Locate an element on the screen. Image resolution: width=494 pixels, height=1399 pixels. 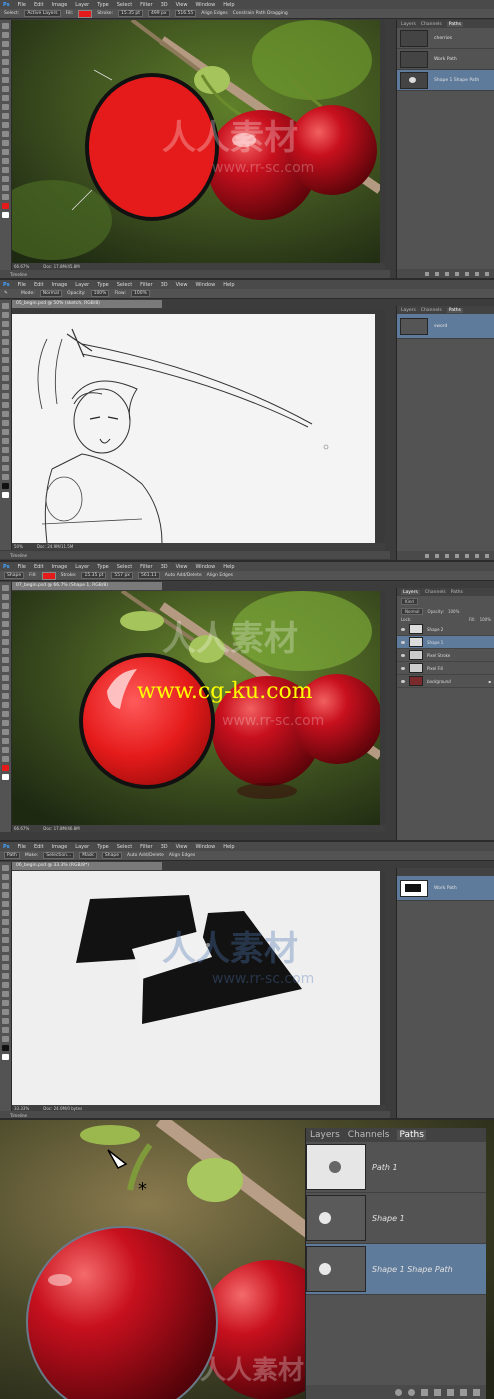
height-field: 516.55 is located at coordinates (185, 13).